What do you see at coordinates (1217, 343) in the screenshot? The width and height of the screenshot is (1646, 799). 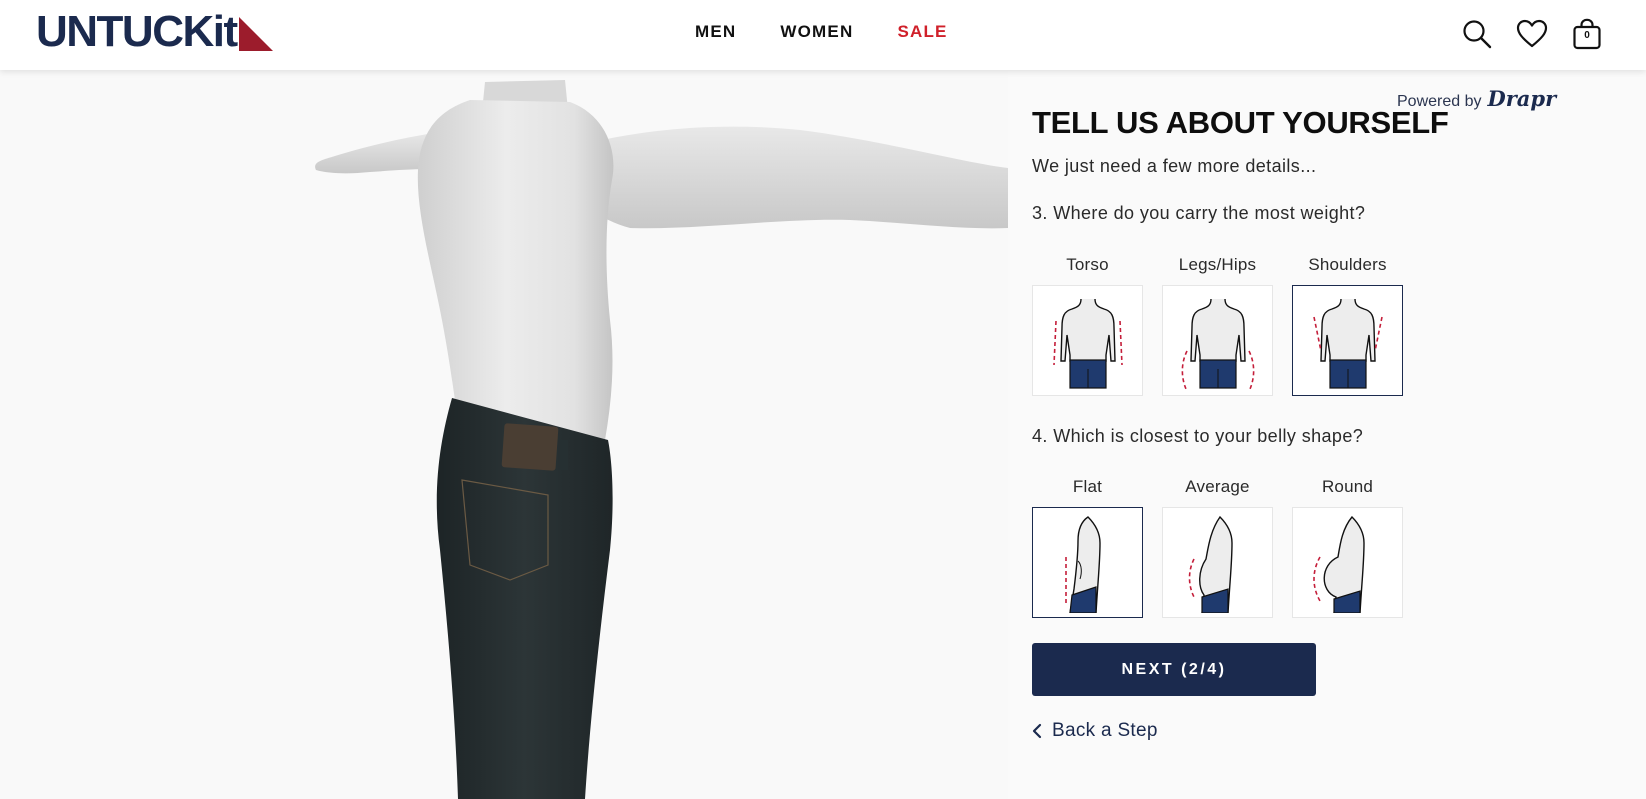 I see `legs-hips-body-icon` at bounding box center [1217, 343].